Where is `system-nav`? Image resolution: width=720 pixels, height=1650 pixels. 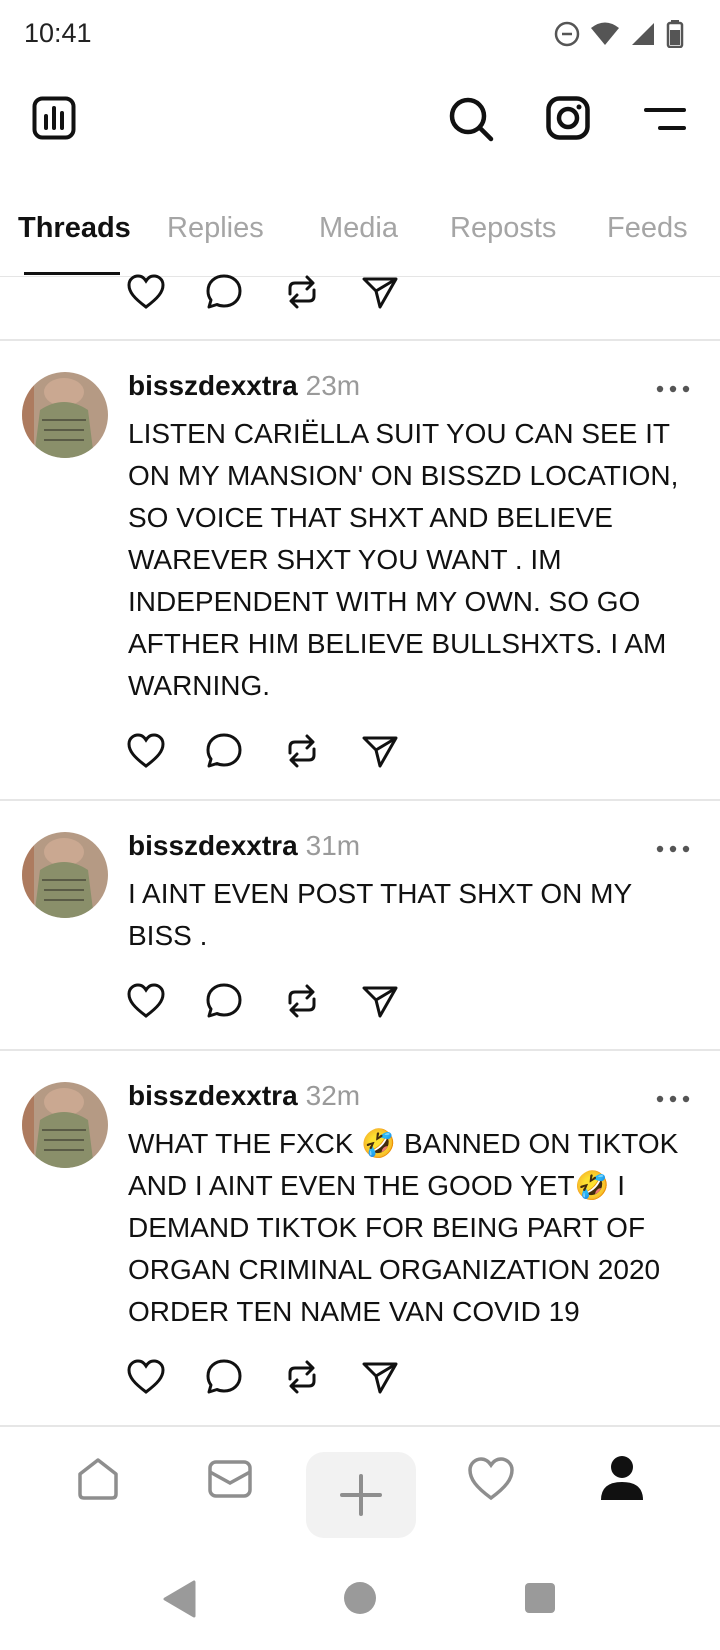
system-nav is located at coordinates (360, 1605).